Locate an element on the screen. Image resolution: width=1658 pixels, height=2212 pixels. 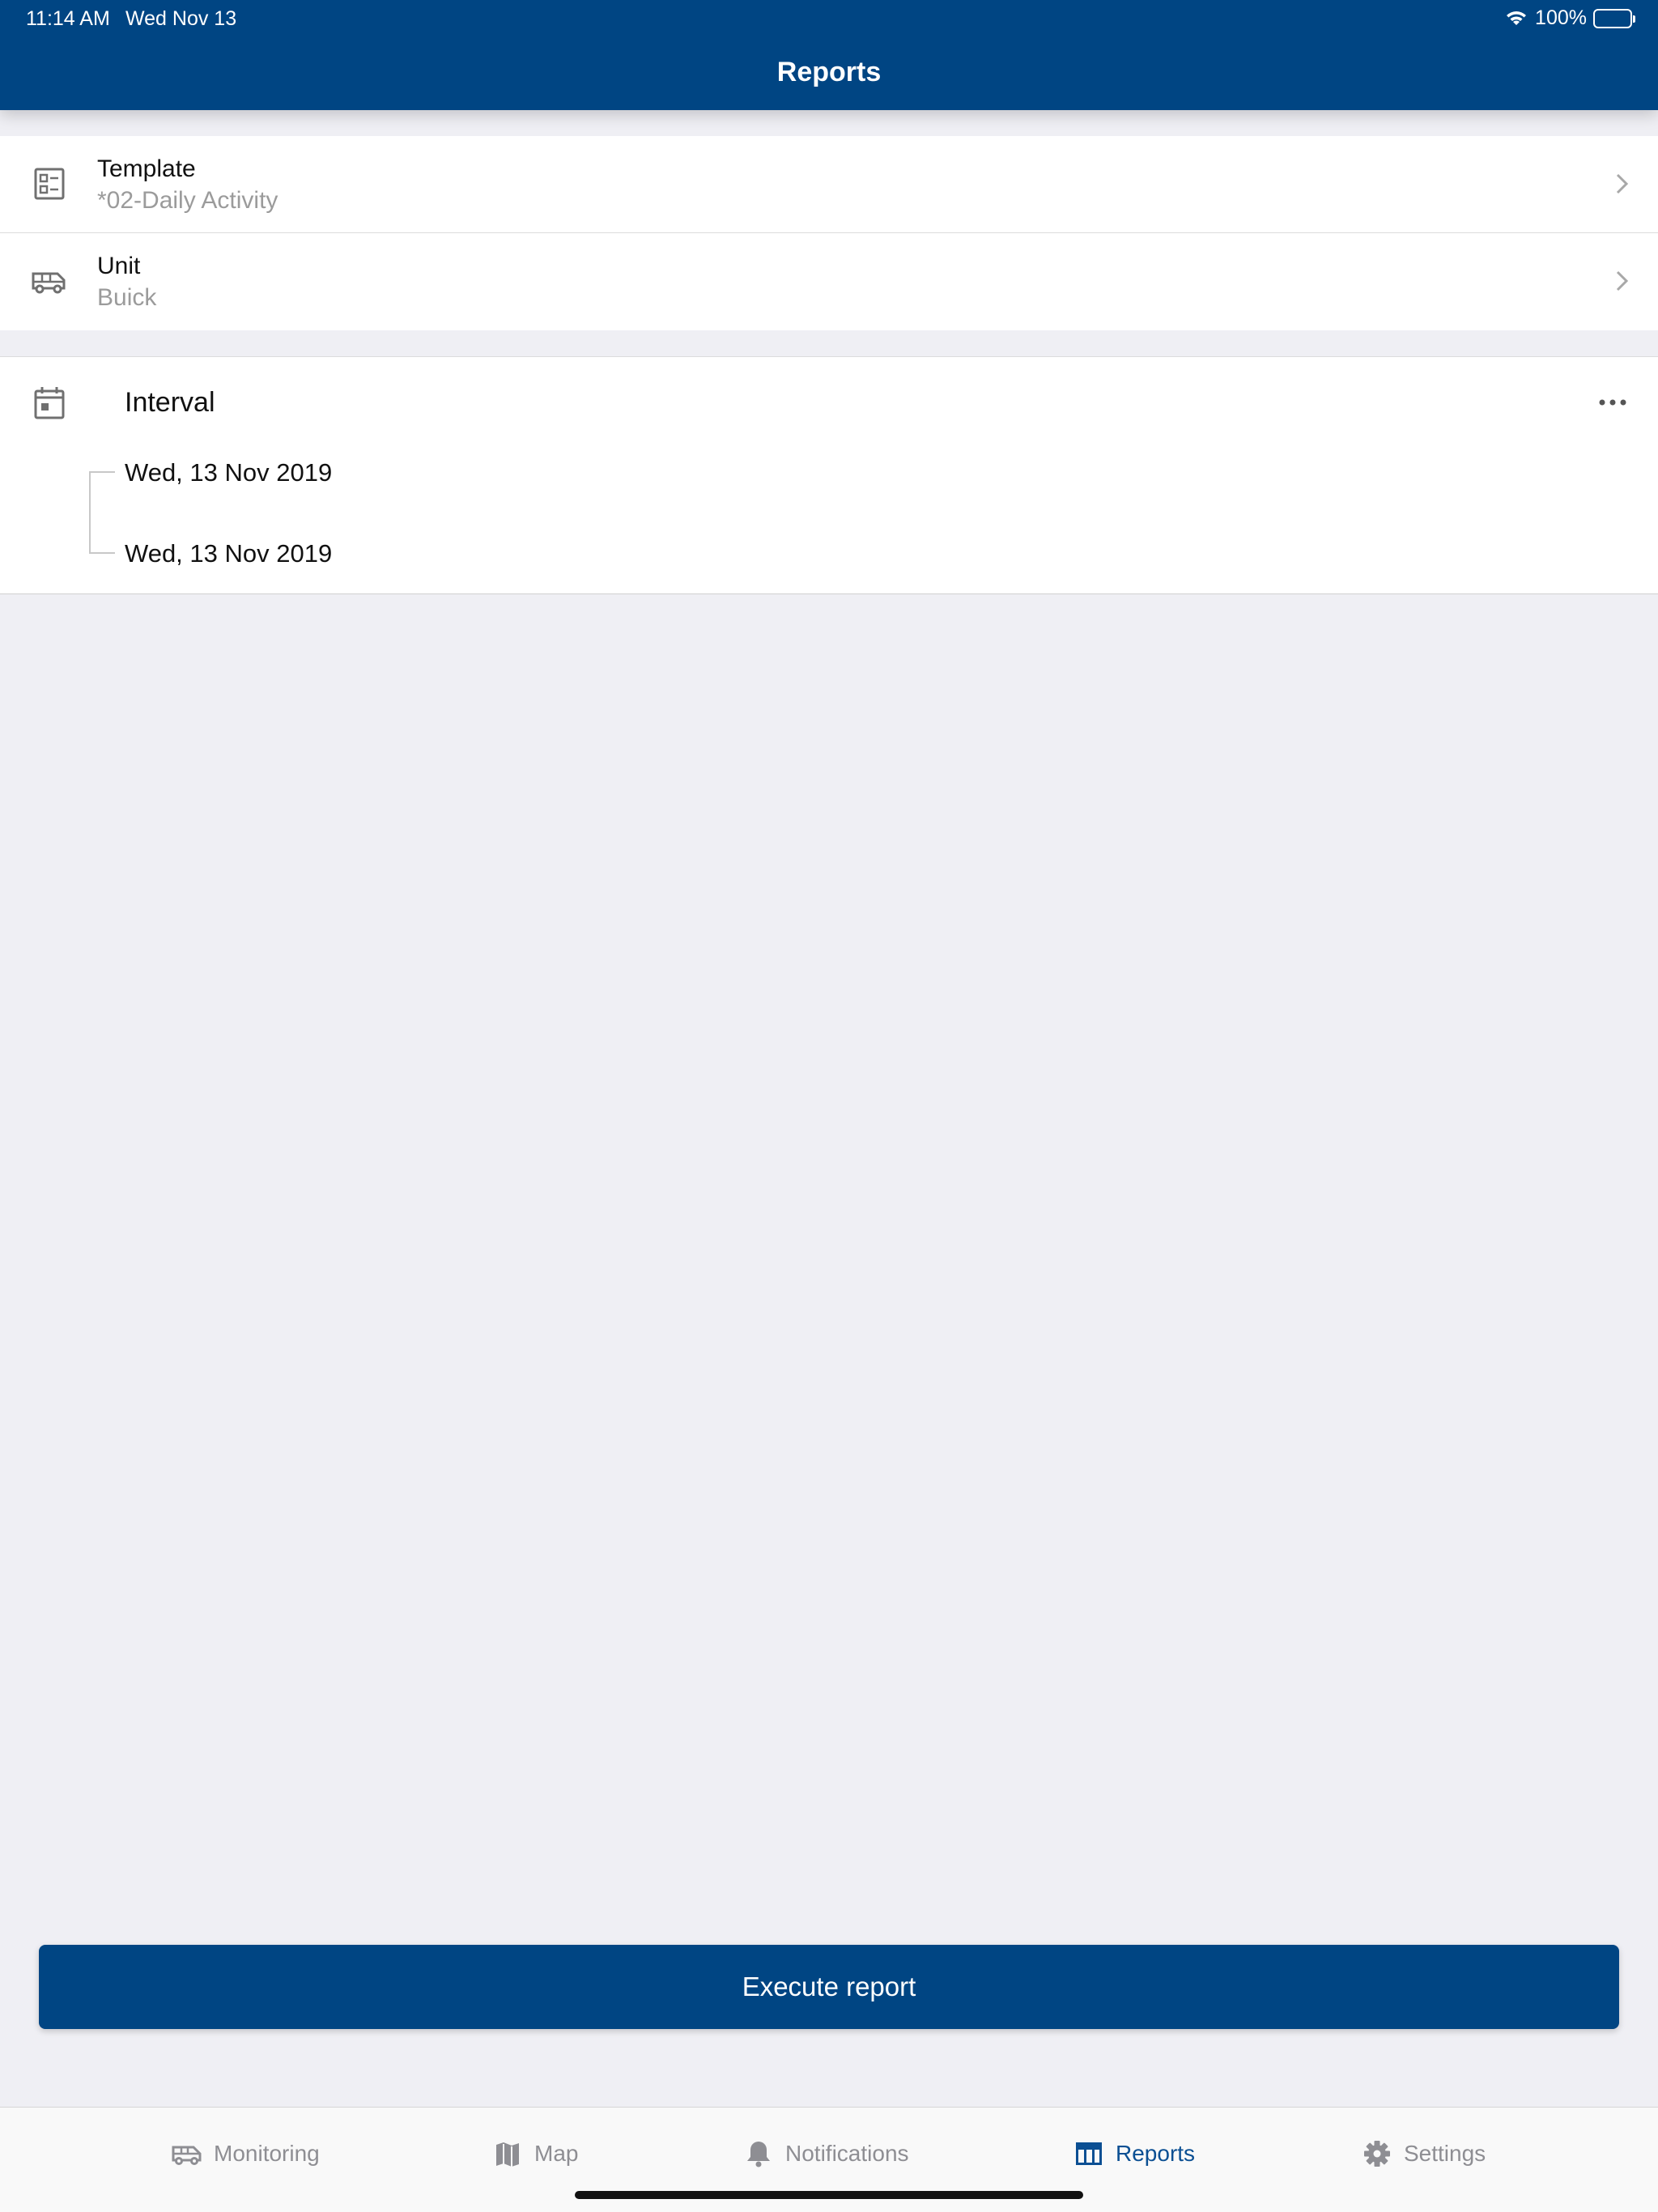
home-indicator is located at coordinates (829, 2195).